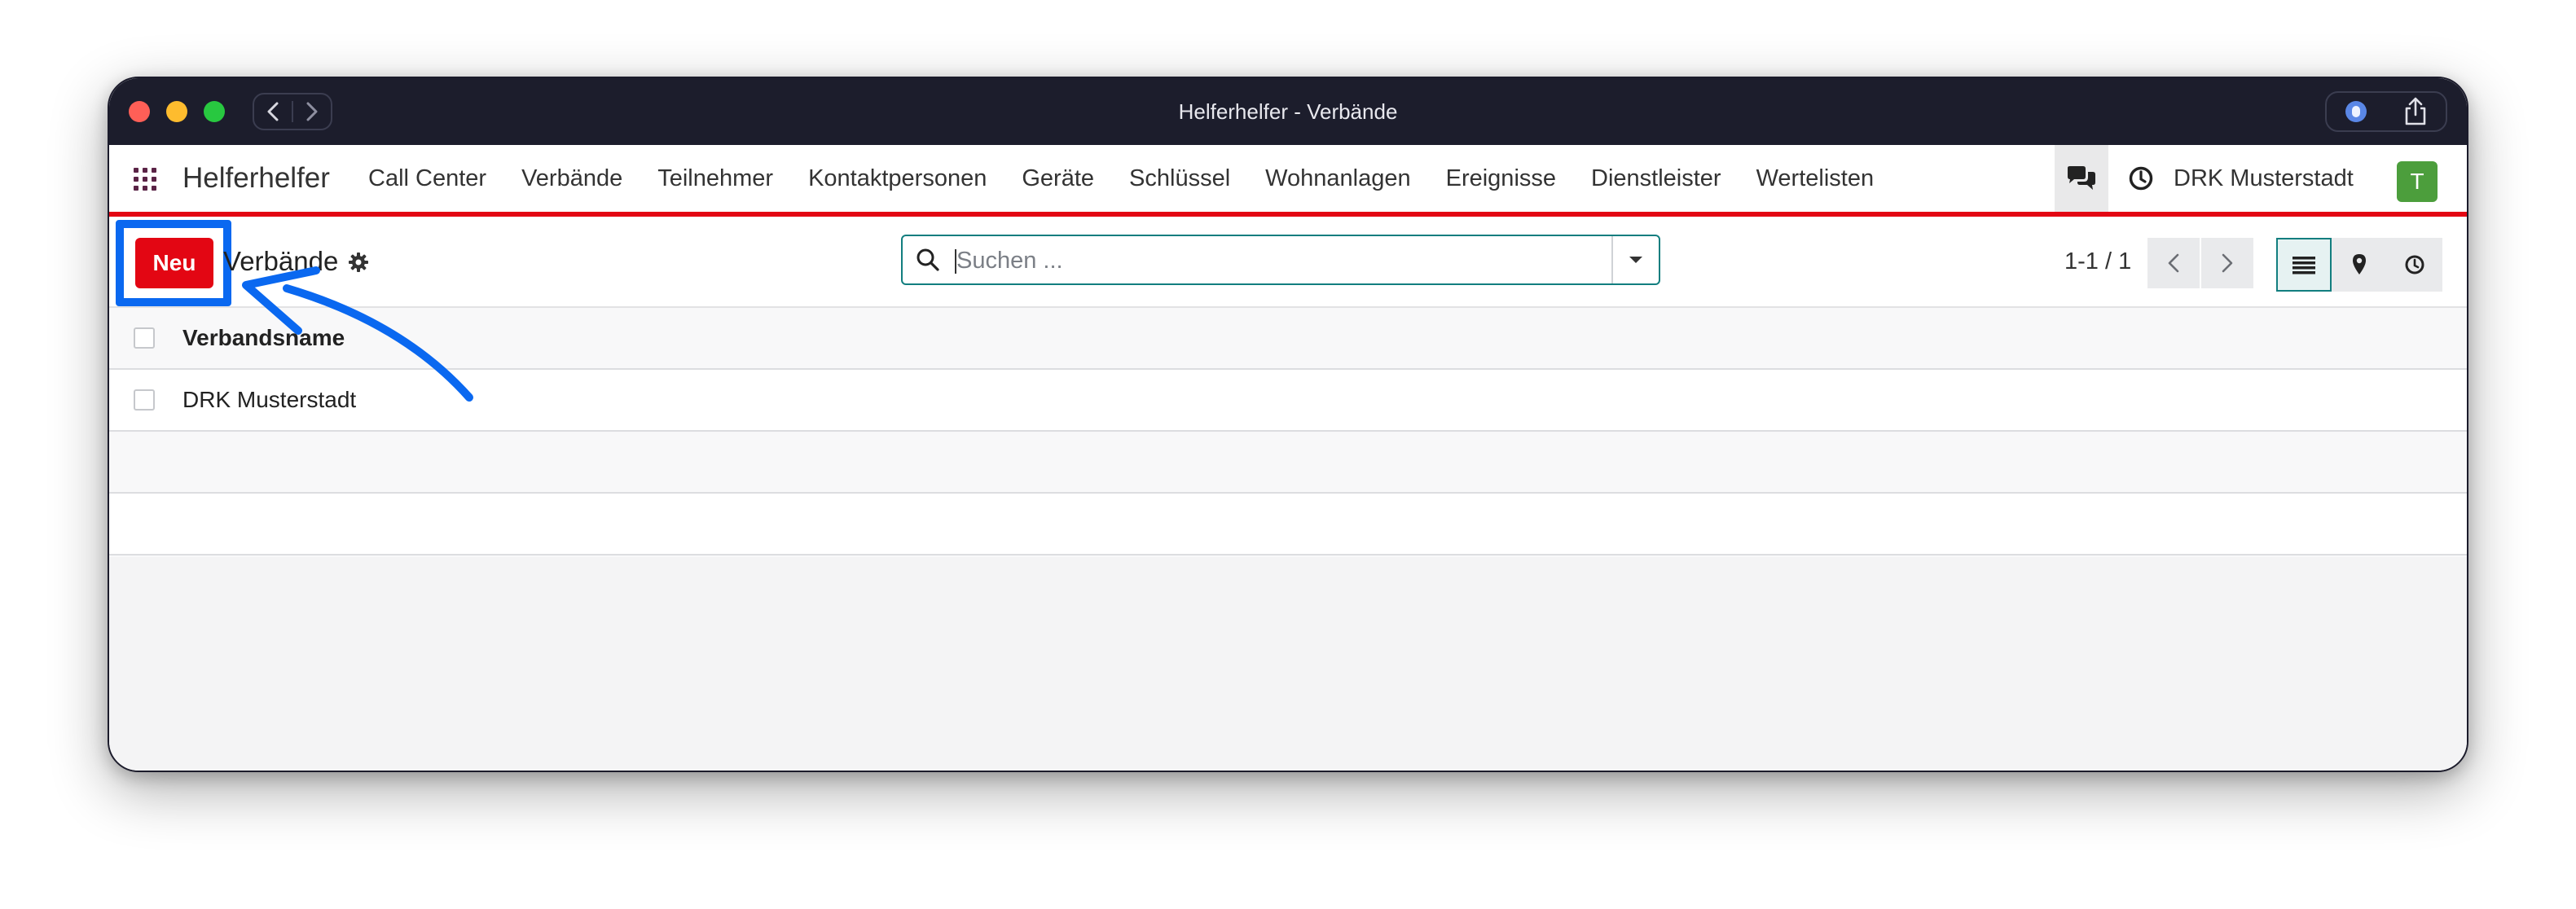 The width and height of the screenshot is (2576, 909). Describe the element at coordinates (144, 400) in the screenshot. I see `row-checkbox` at that location.